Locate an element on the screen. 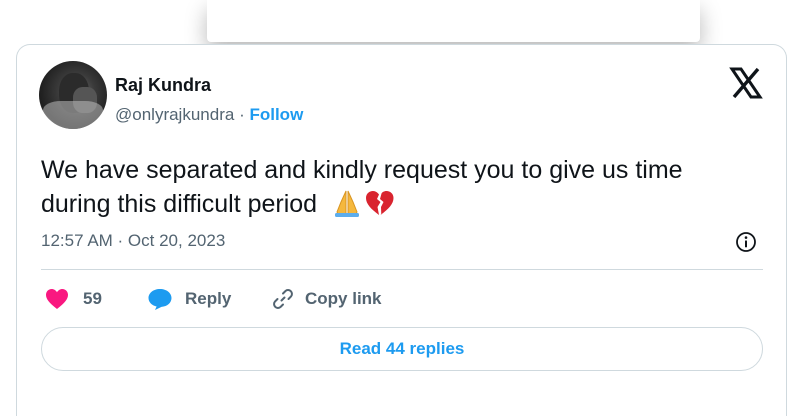 Image resolution: width=800 pixels, height=416 pixels. heart-icon is located at coordinates (57, 299).